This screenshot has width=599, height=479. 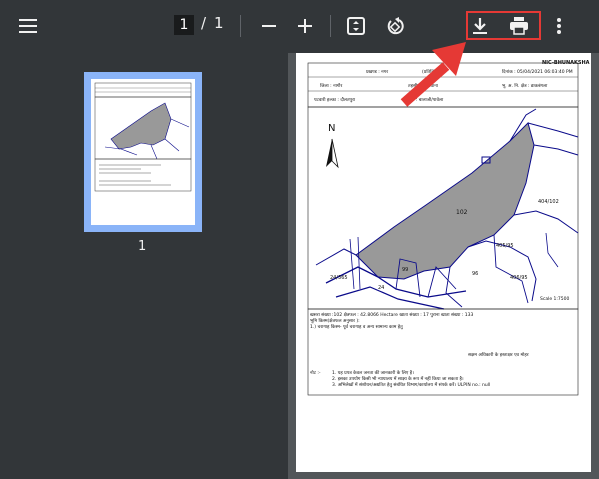 What do you see at coordinates (433, 74) in the screenshot?
I see `annotation-arrow` at bounding box center [433, 74].